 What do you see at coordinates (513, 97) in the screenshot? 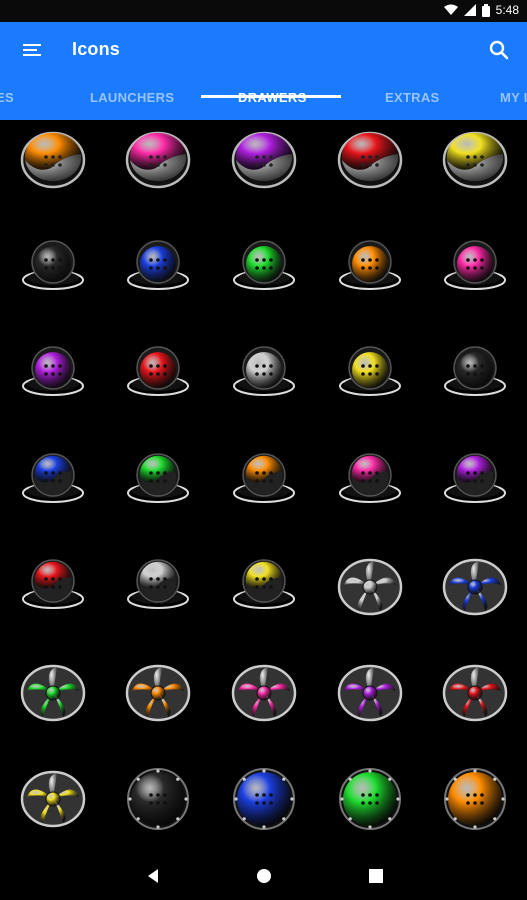
I see `tab-my-icons: MY I` at bounding box center [513, 97].